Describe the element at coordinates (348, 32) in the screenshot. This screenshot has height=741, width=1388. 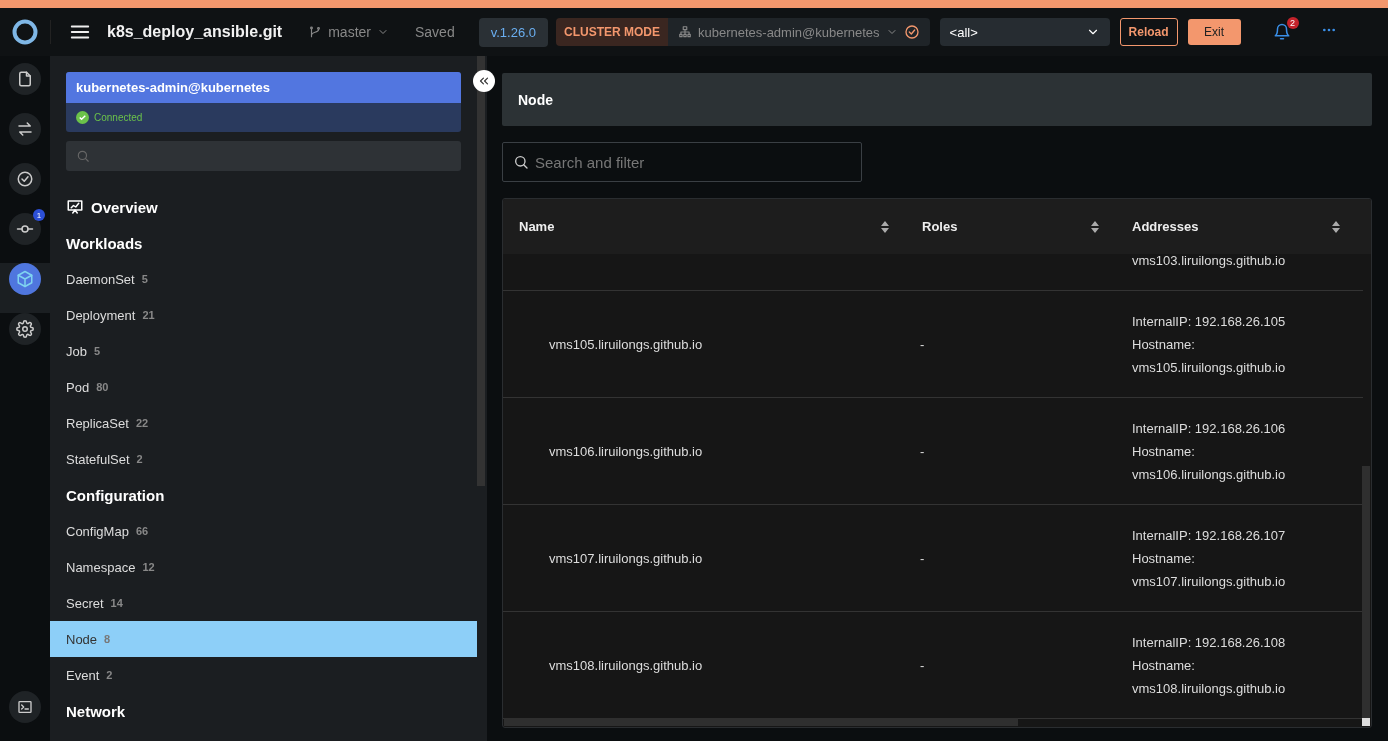
I see `branch-selector: master` at that location.